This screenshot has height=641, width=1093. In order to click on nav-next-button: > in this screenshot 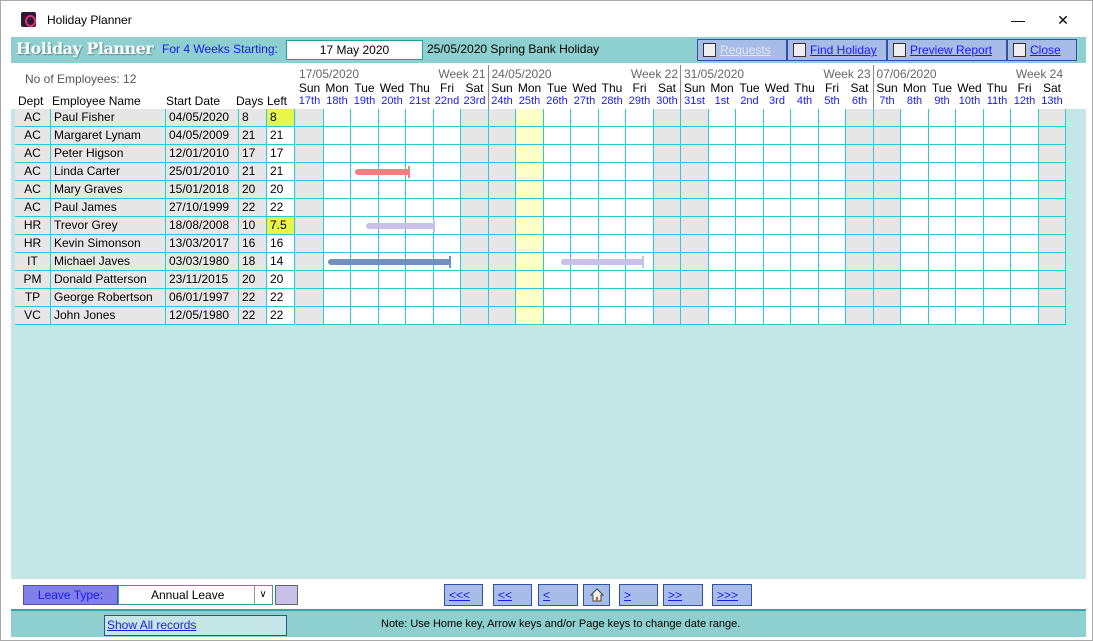, I will do `click(638, 595)`.